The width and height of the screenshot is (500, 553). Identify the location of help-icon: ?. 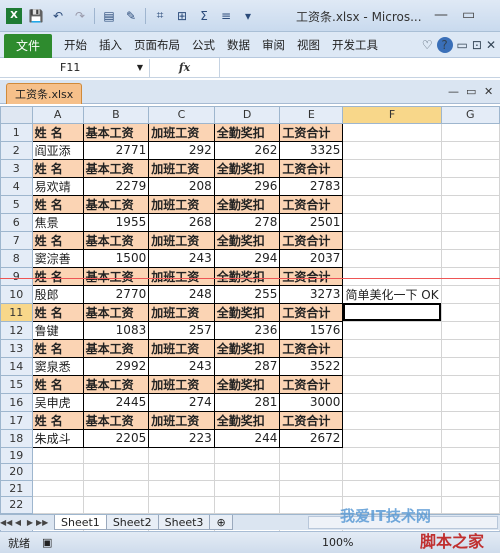
(444, 44).